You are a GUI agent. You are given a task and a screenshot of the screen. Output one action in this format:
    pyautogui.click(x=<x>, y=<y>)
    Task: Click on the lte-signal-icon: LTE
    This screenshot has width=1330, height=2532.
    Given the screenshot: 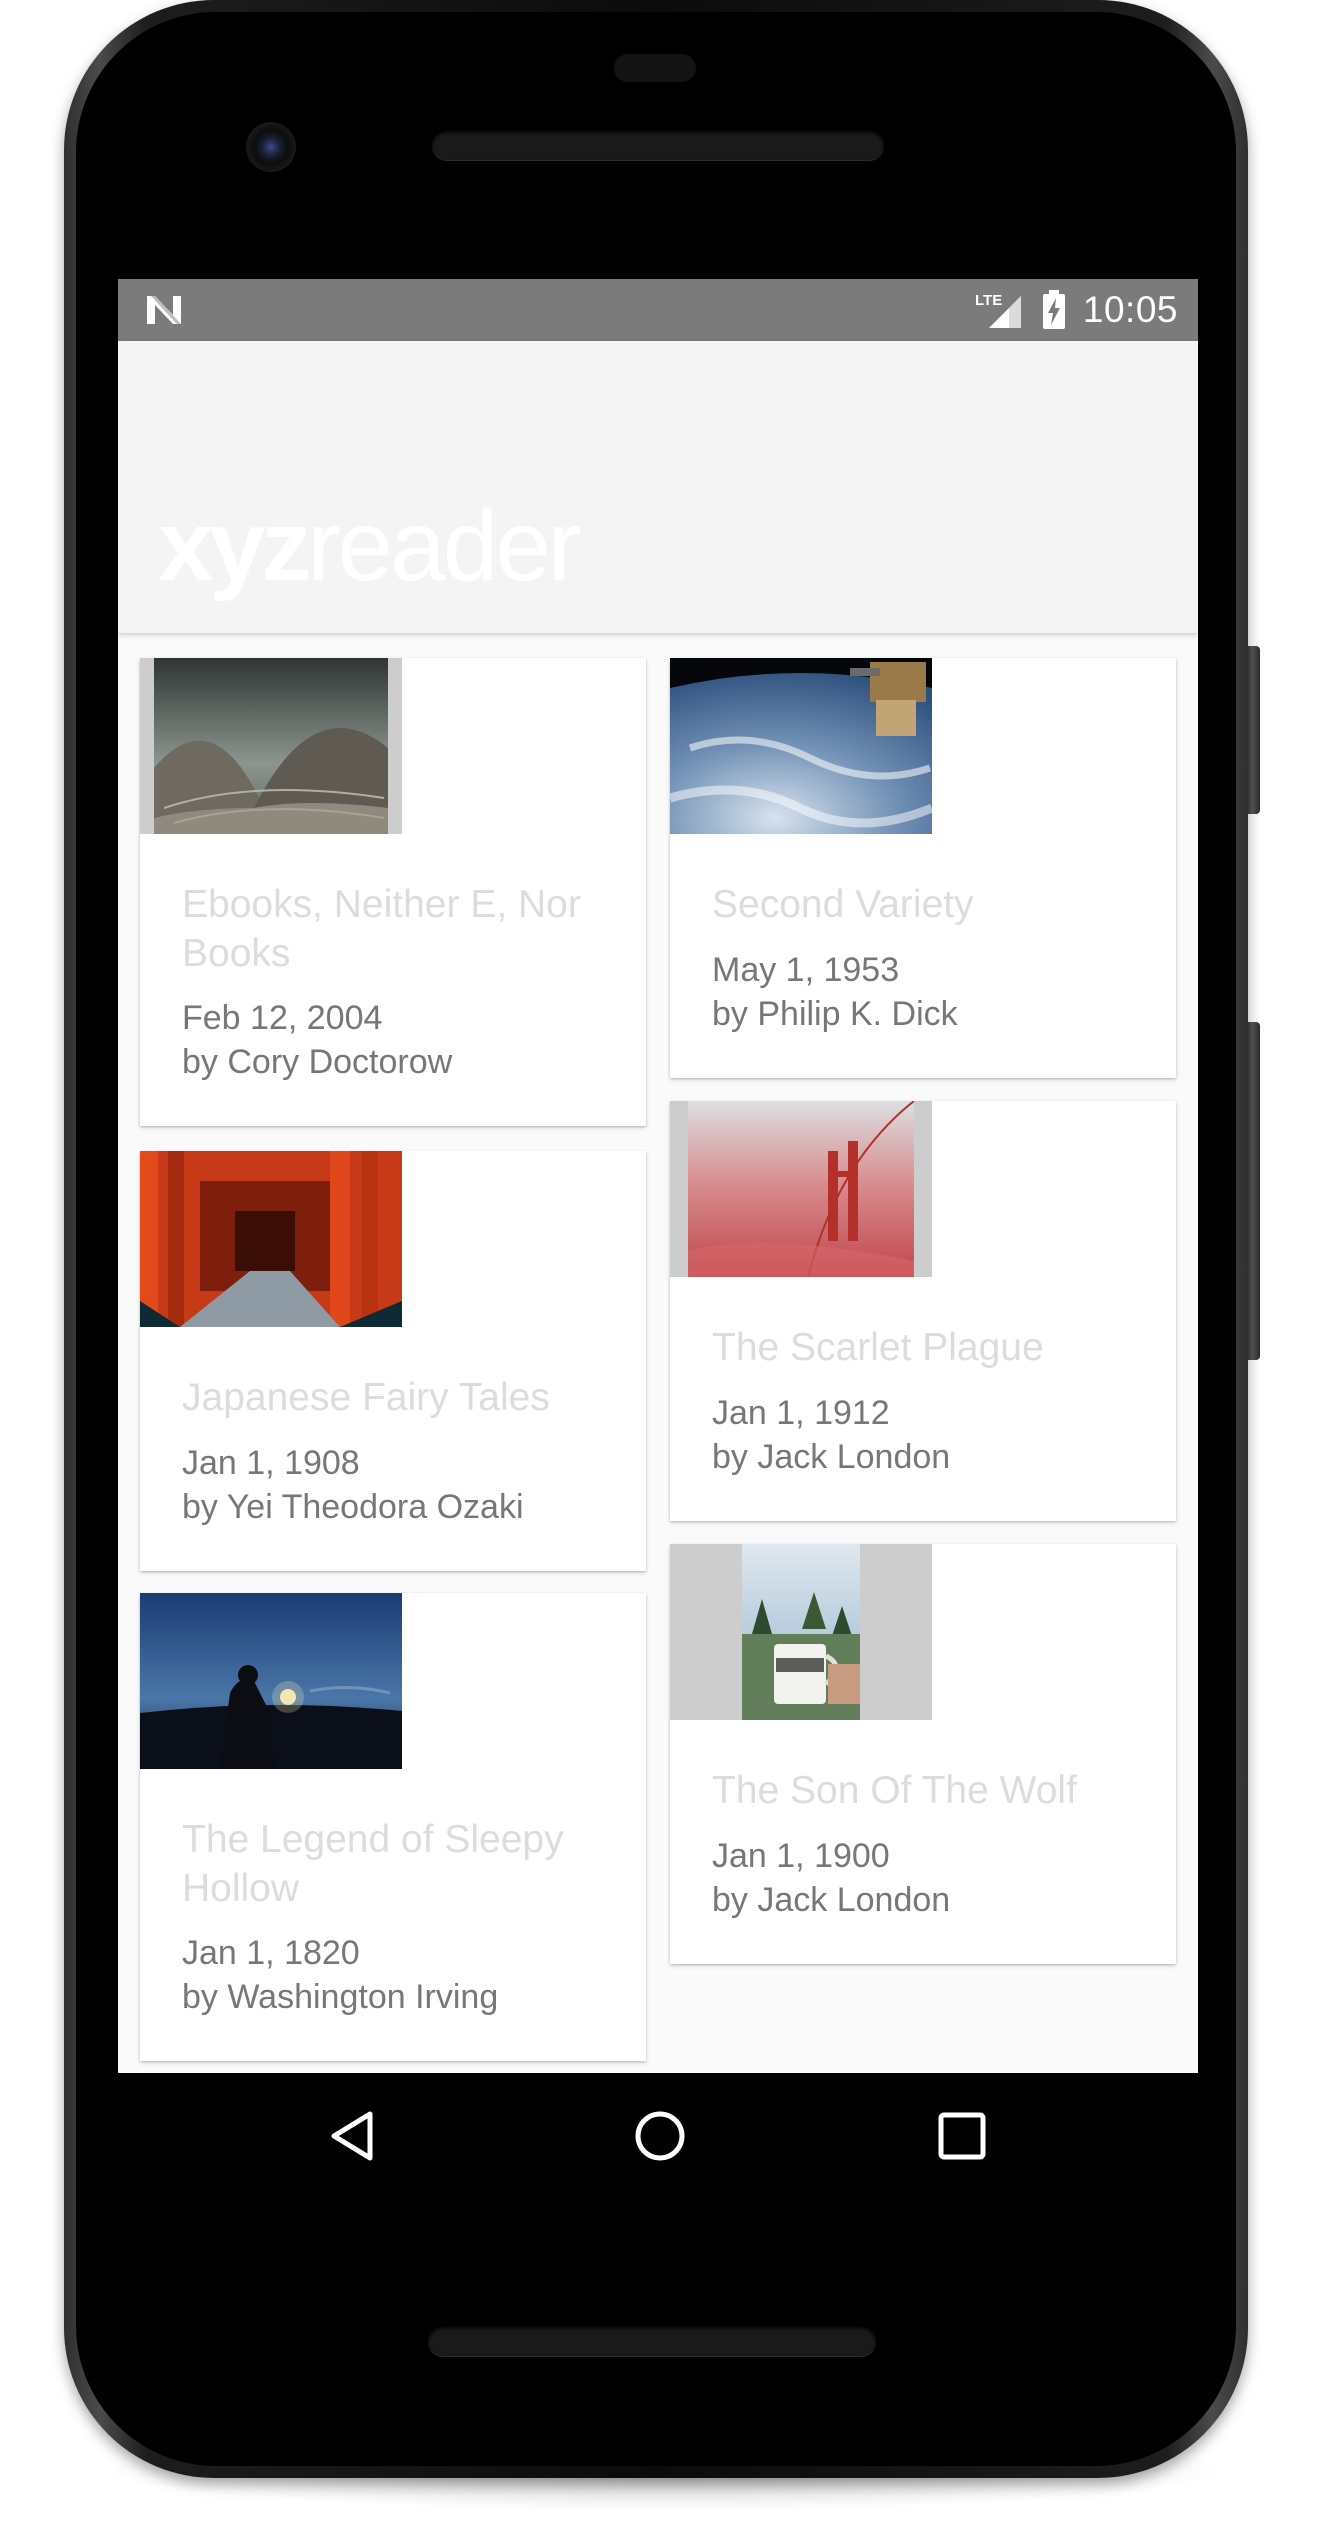 What is the action you would take?
    pyautogui.click(x=998, y=310)
    